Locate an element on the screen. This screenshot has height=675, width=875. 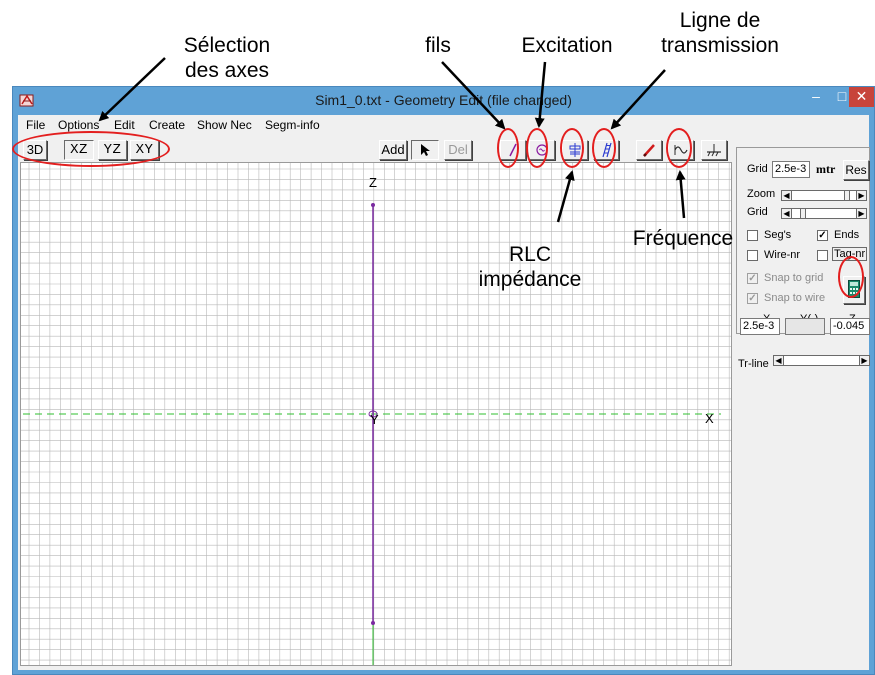
zoom-label: Zoom is located at coordinates (761, 194).